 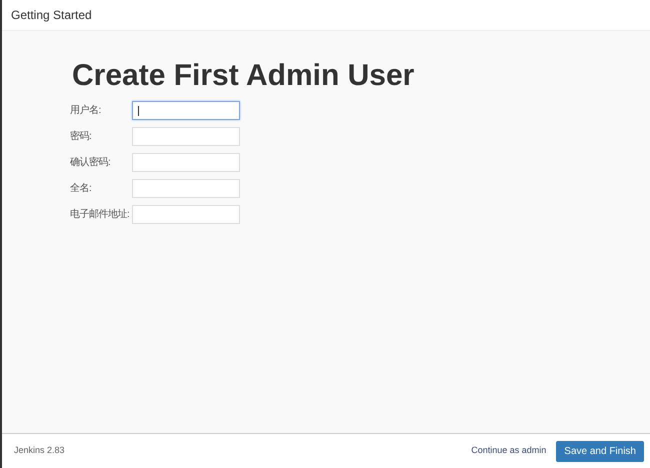 What do you see at coordinates (51, 15) in the screenshot?
I see `header-title: Getting Started` at bounding box center [51, 15].